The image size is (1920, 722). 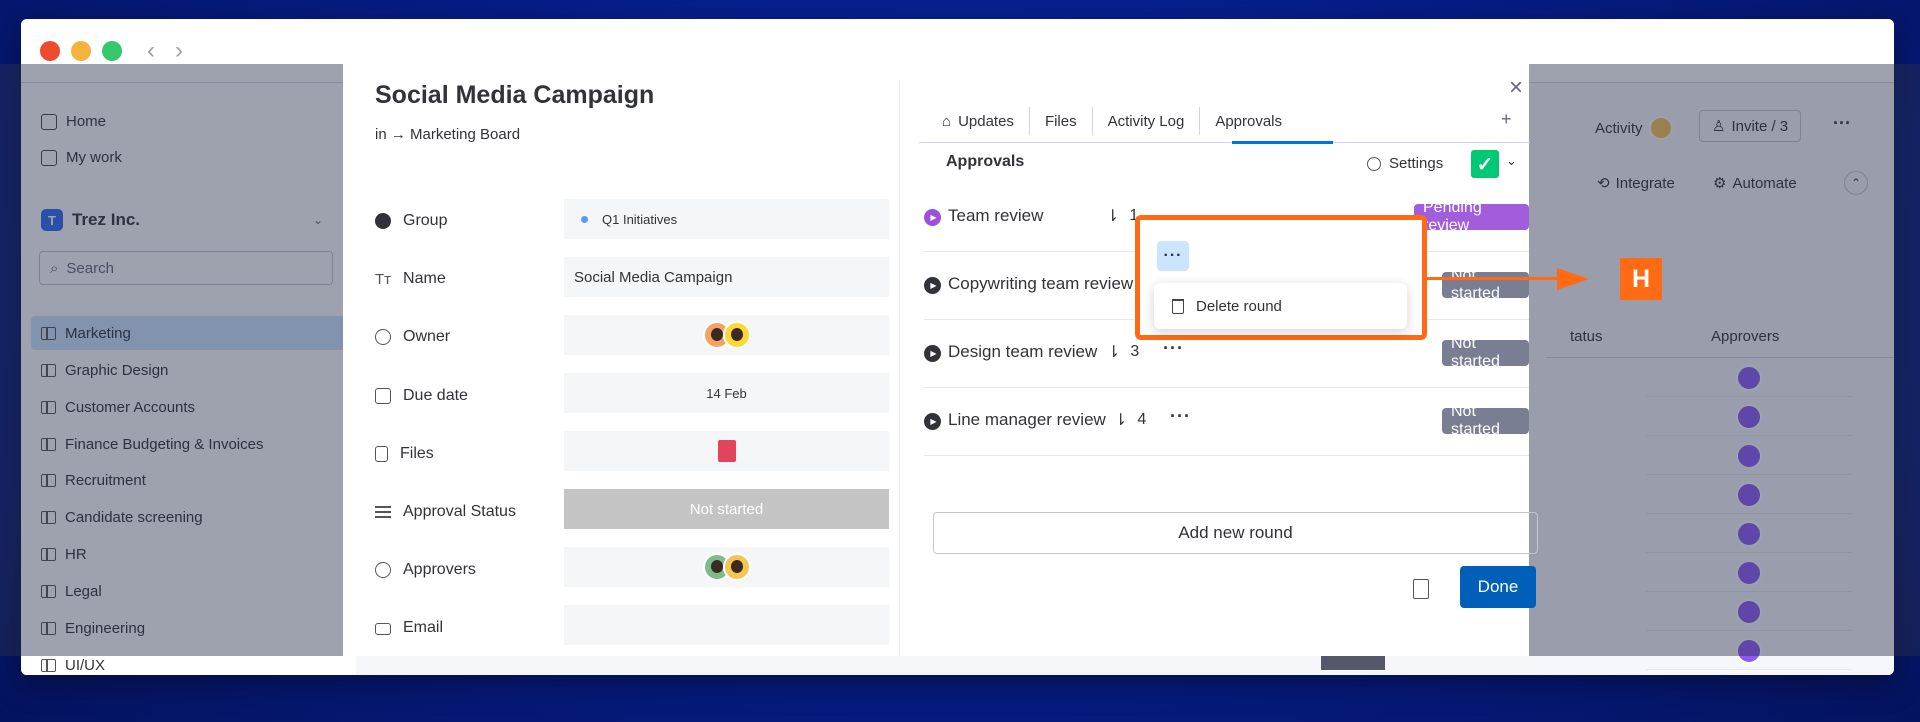 What do you see at coordinates (899, 368) in the screenshot?
I see `modal-divider` at bounding box center [899, 368].